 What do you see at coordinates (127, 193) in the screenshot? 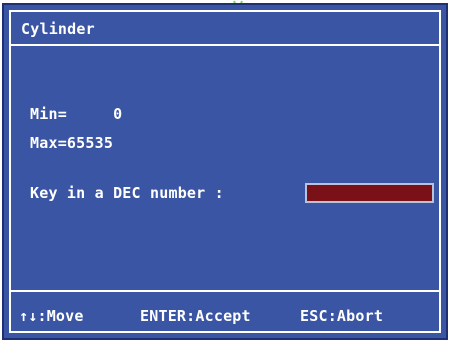
I see `dec-number-prompt: Key in a DEC number :` at bounding box center [127, 193].